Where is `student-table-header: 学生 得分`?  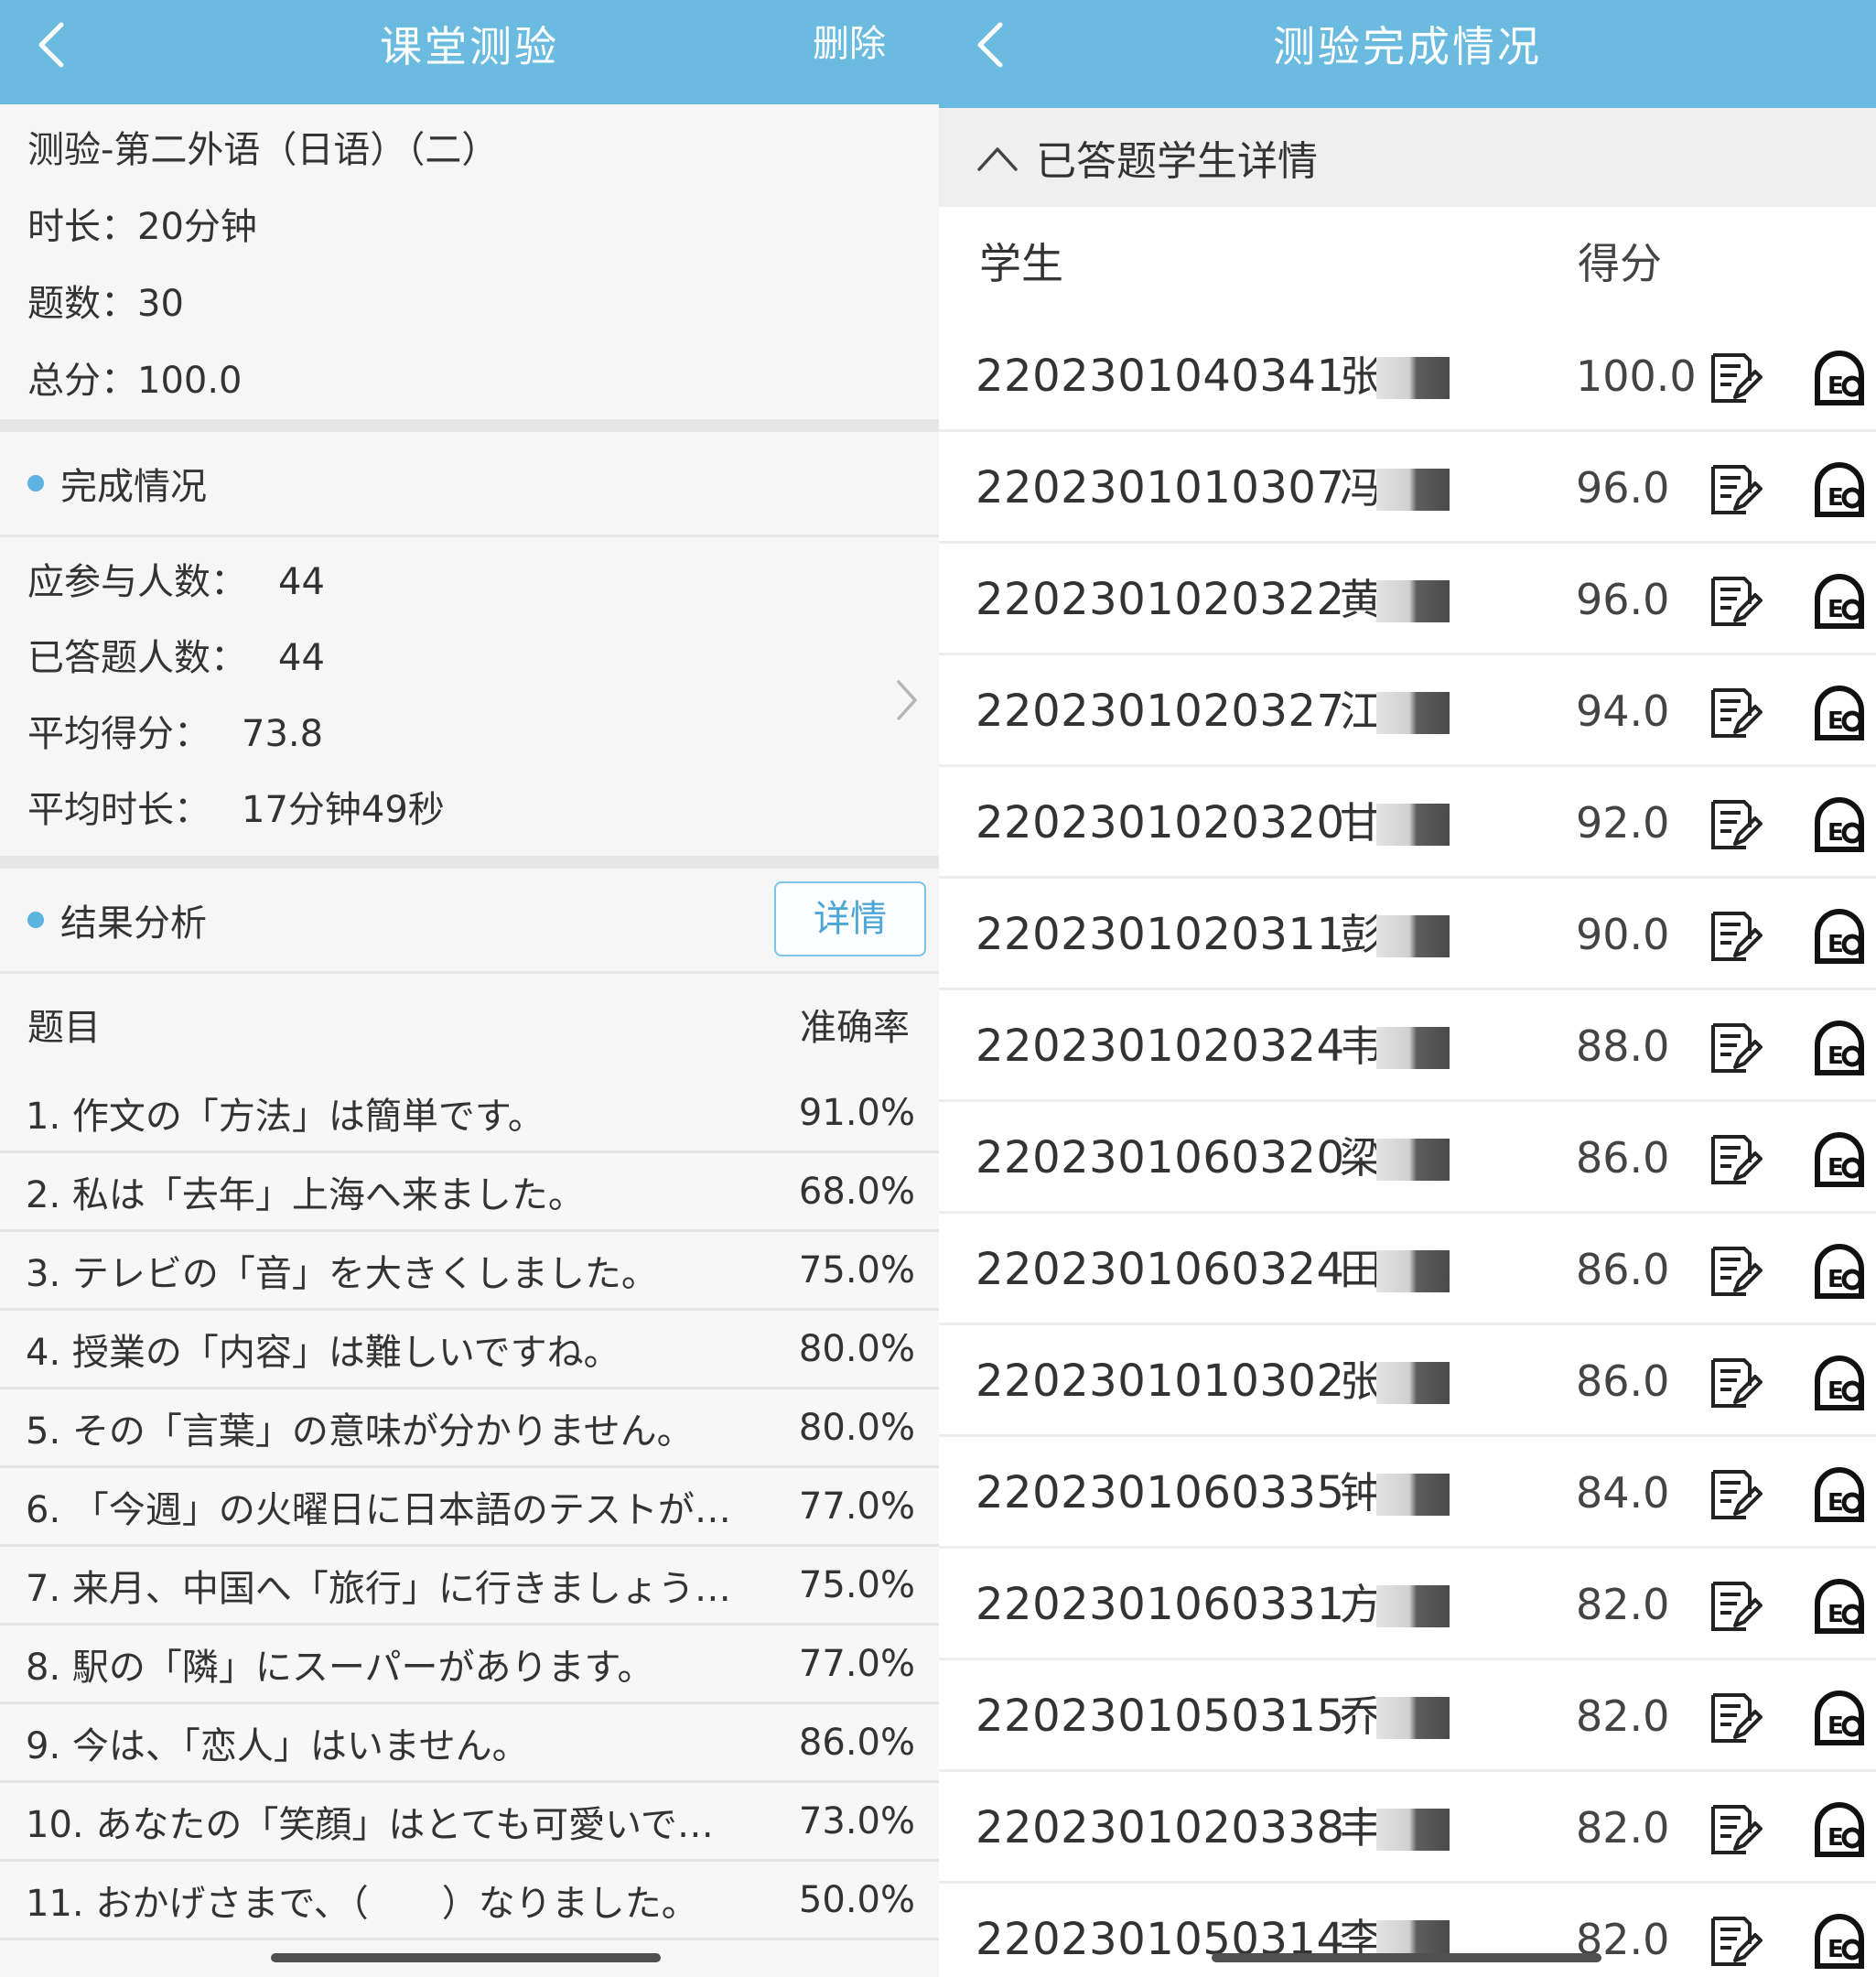
student-table-header: 学生 得分 is located at coordinates (1408, 263).